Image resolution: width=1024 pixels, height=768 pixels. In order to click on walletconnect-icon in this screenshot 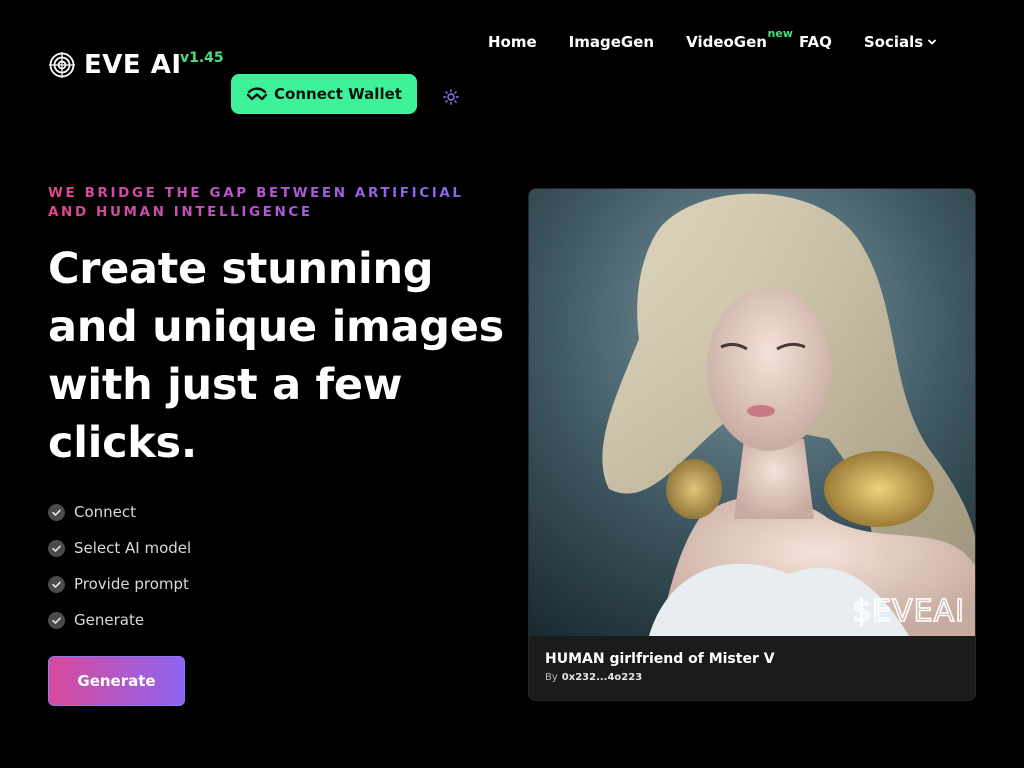, I will do `click(257, 94)`.